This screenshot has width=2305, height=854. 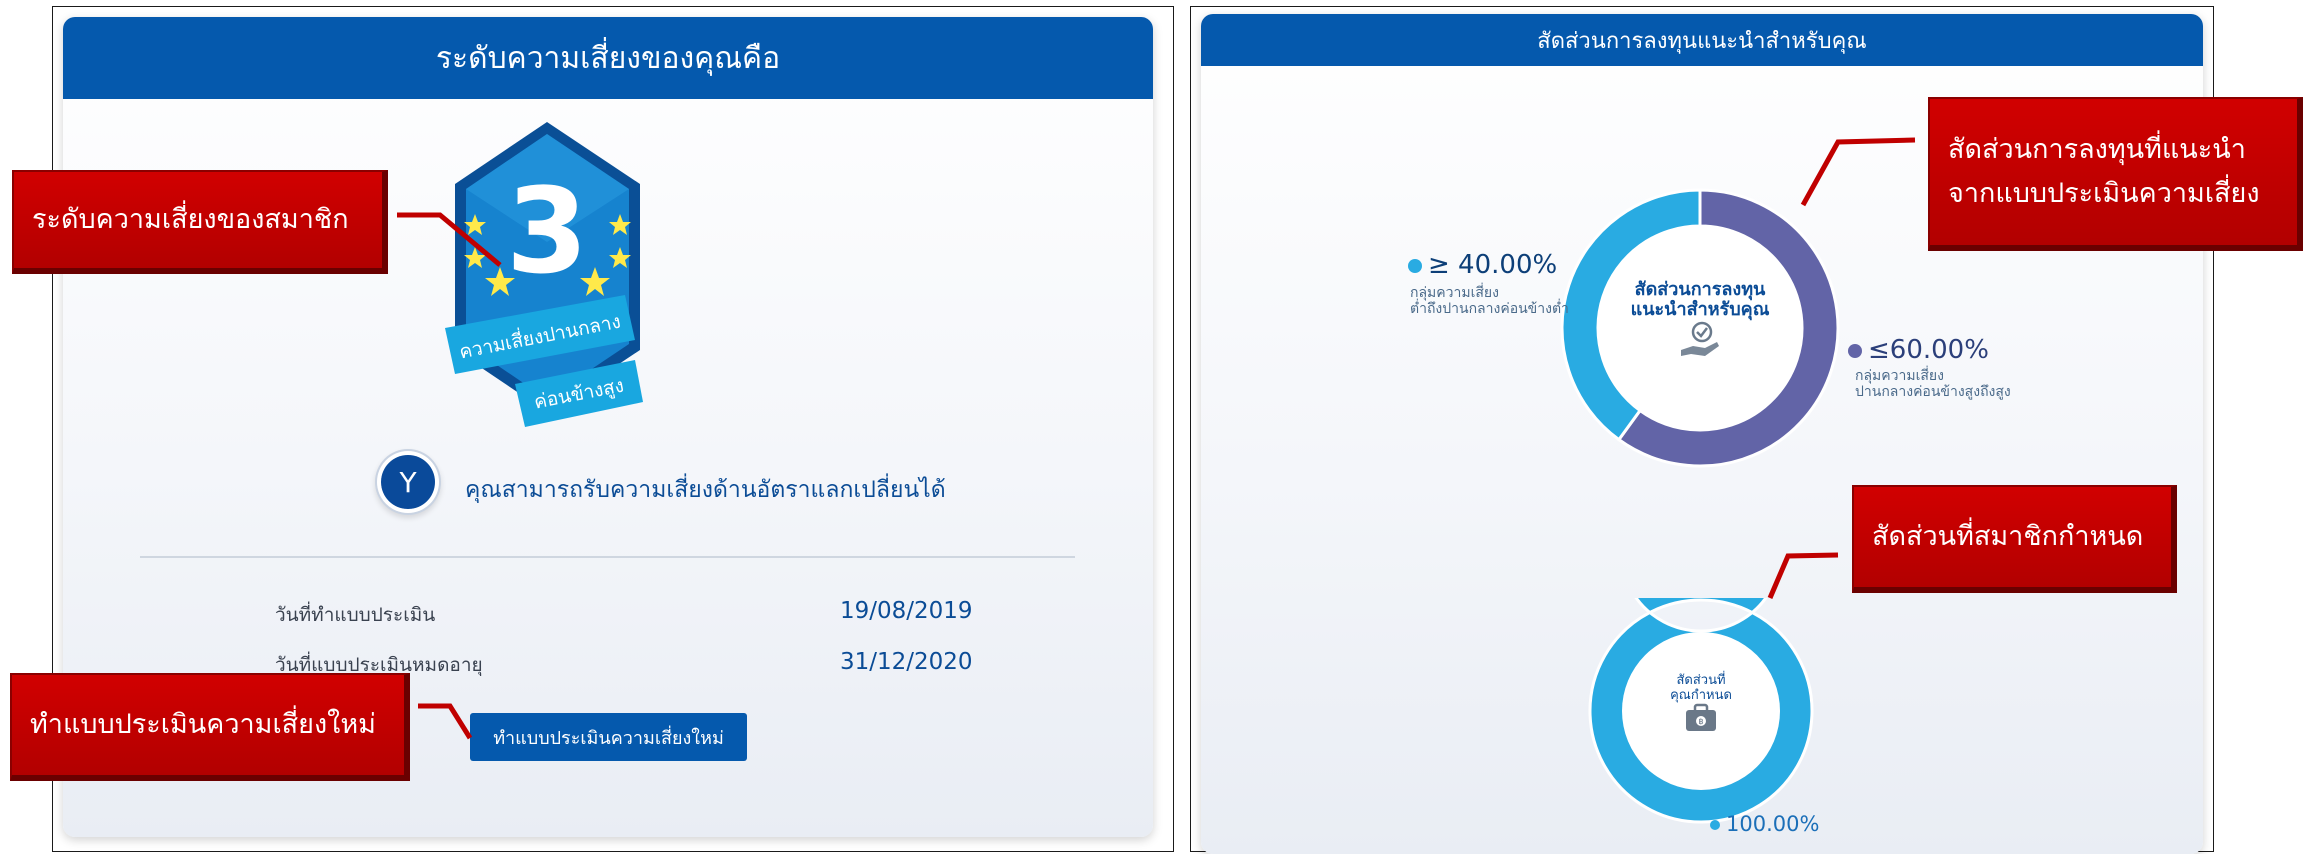 What do you see at coordinates (1702, 40) in the screenshot?
I see `recommended-allocation-header: สัดส่วนการลงทุนแนะนำสำหรับคุณ` at bounding box center [1702, 40].